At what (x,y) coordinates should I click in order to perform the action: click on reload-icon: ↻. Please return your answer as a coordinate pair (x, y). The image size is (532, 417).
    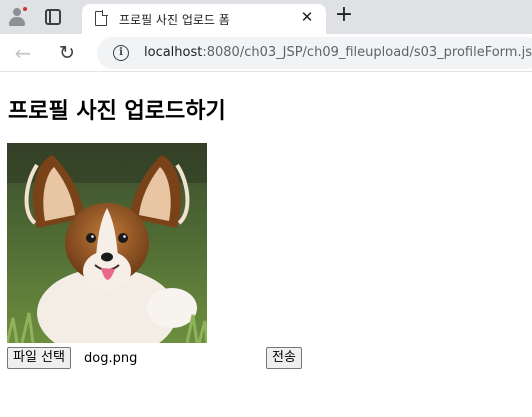
    Looking at the image, I should click on (67, 53).